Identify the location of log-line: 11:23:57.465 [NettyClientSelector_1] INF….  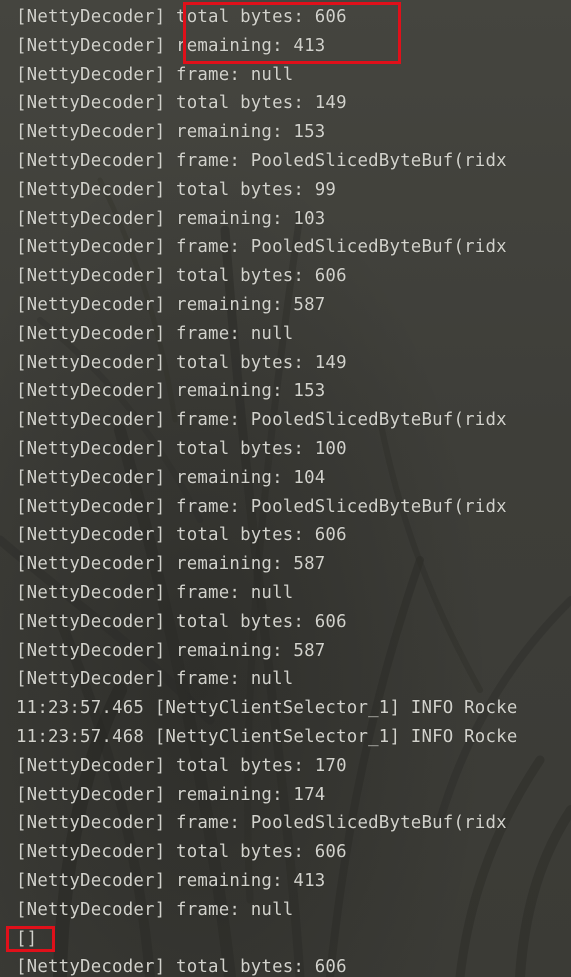
(267, 708).